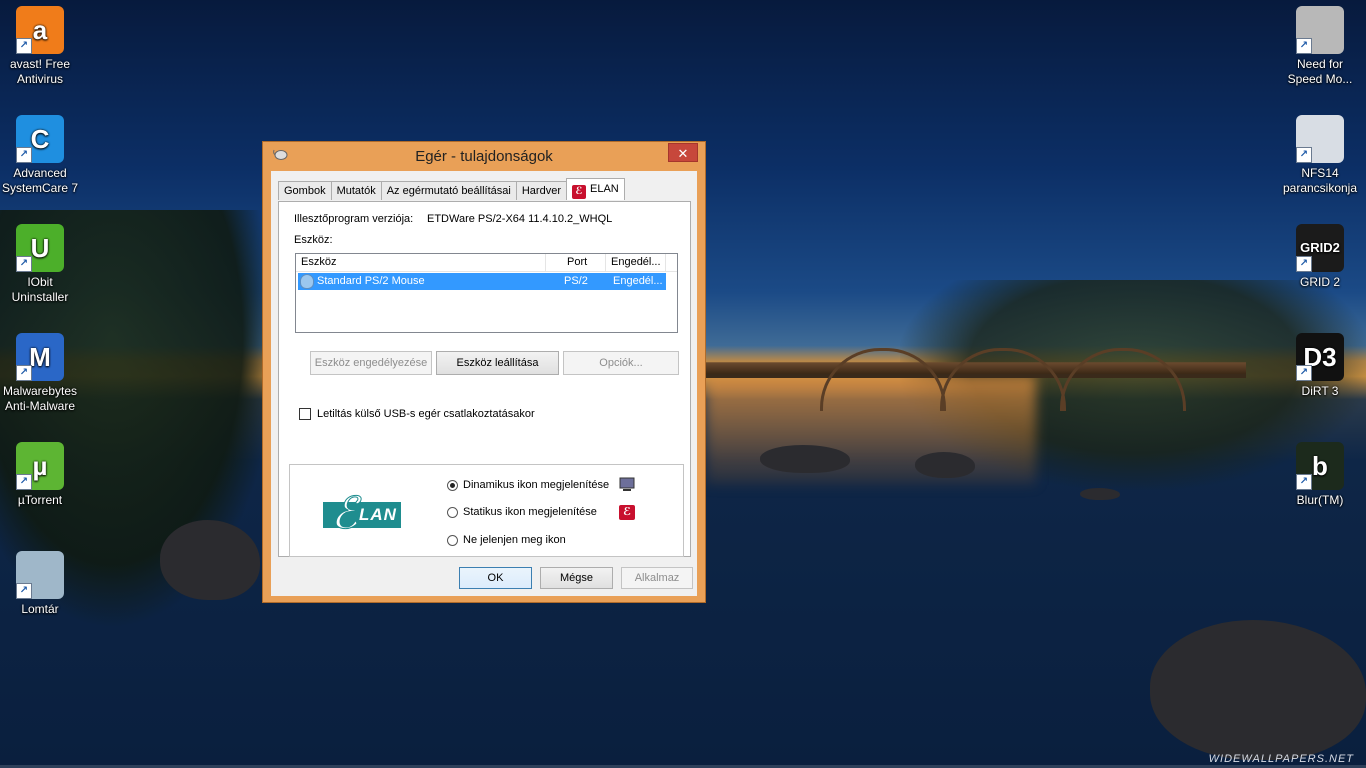 Image resolution: width=1366 pixels, height=768 pixels. I want to click on desktop-icon-label: NFS14 parancsikonja, so click(1320, 180).